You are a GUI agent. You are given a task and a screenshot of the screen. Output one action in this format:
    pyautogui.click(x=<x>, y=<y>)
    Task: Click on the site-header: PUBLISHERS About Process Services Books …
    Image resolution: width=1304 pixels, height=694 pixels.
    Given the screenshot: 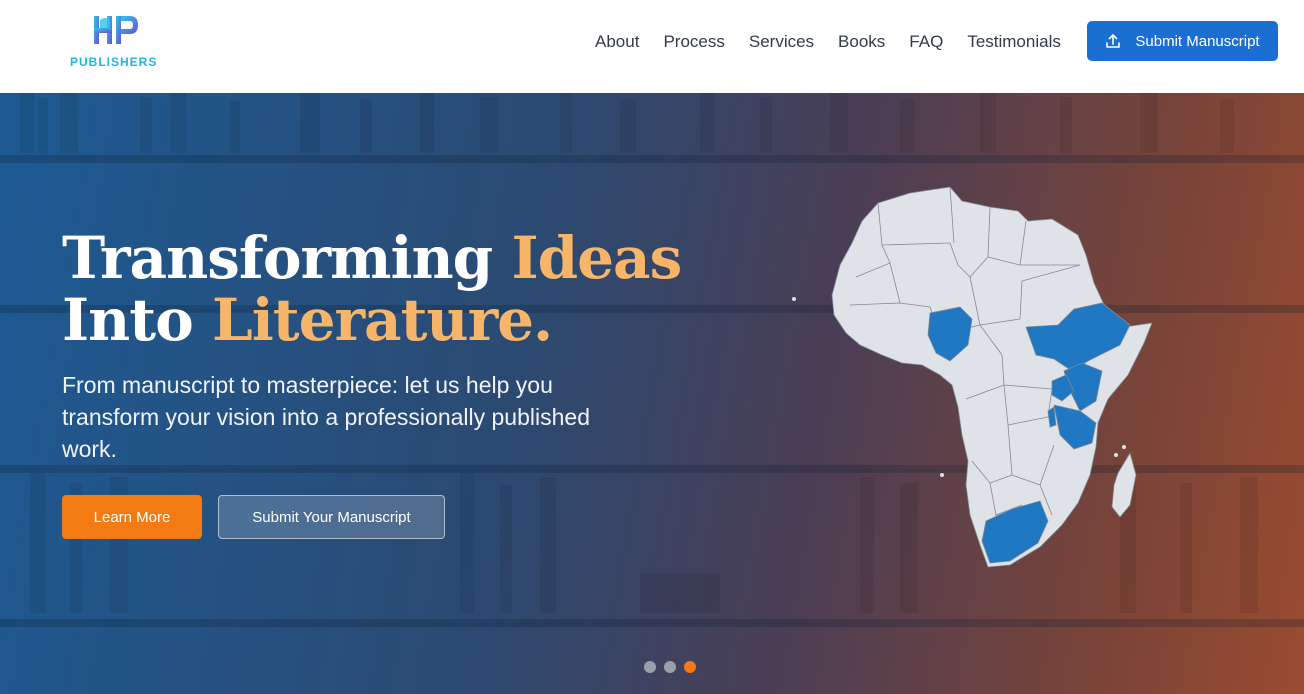 What is the action you would take?
    pyautogui.click(x=652, y=46)
    